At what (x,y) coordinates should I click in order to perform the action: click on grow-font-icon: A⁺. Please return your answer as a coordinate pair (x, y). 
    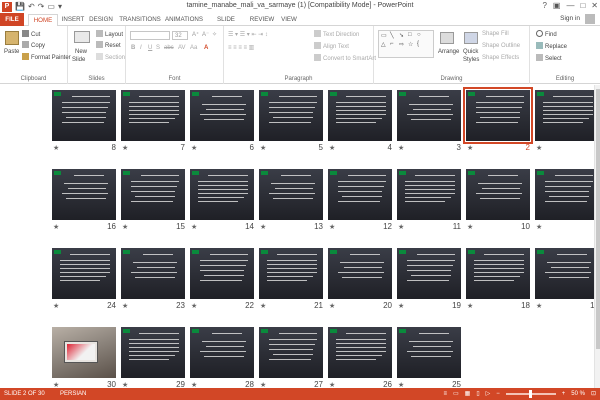
    Looking at the image, I should click on (195, 35).